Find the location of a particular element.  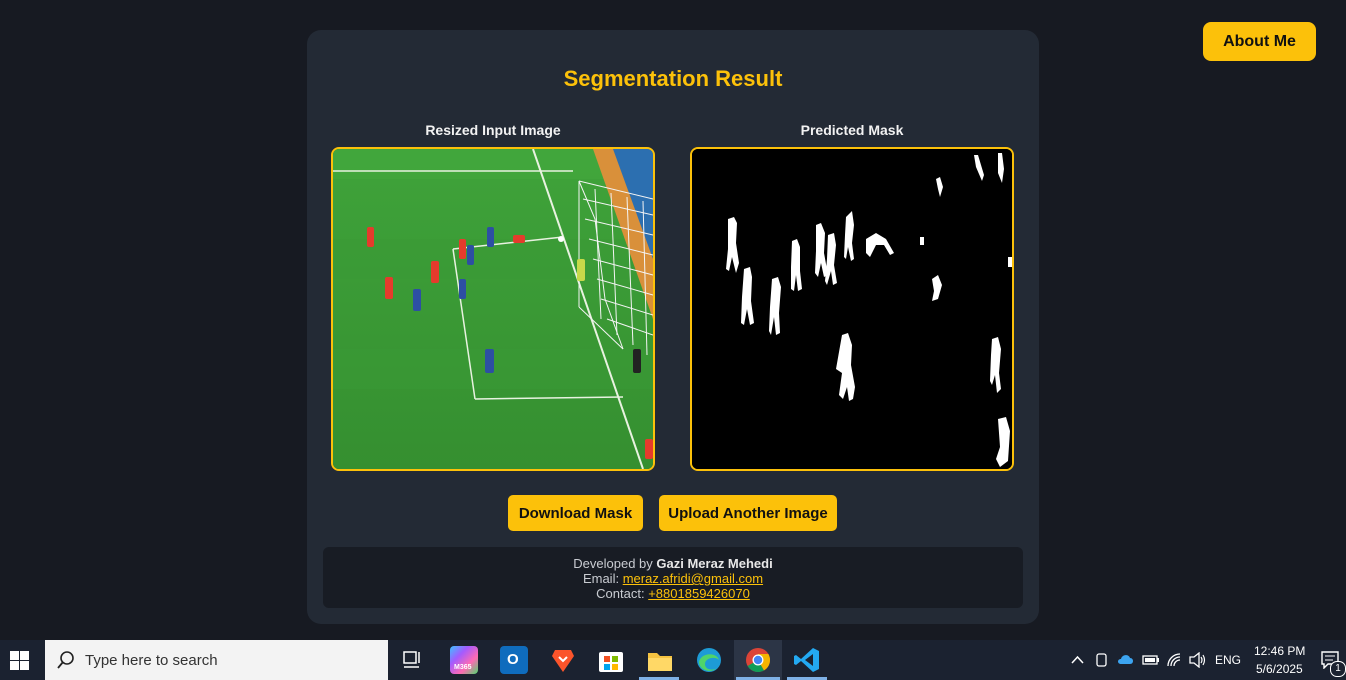

chrome-icon is located at coordinates (758, 660).